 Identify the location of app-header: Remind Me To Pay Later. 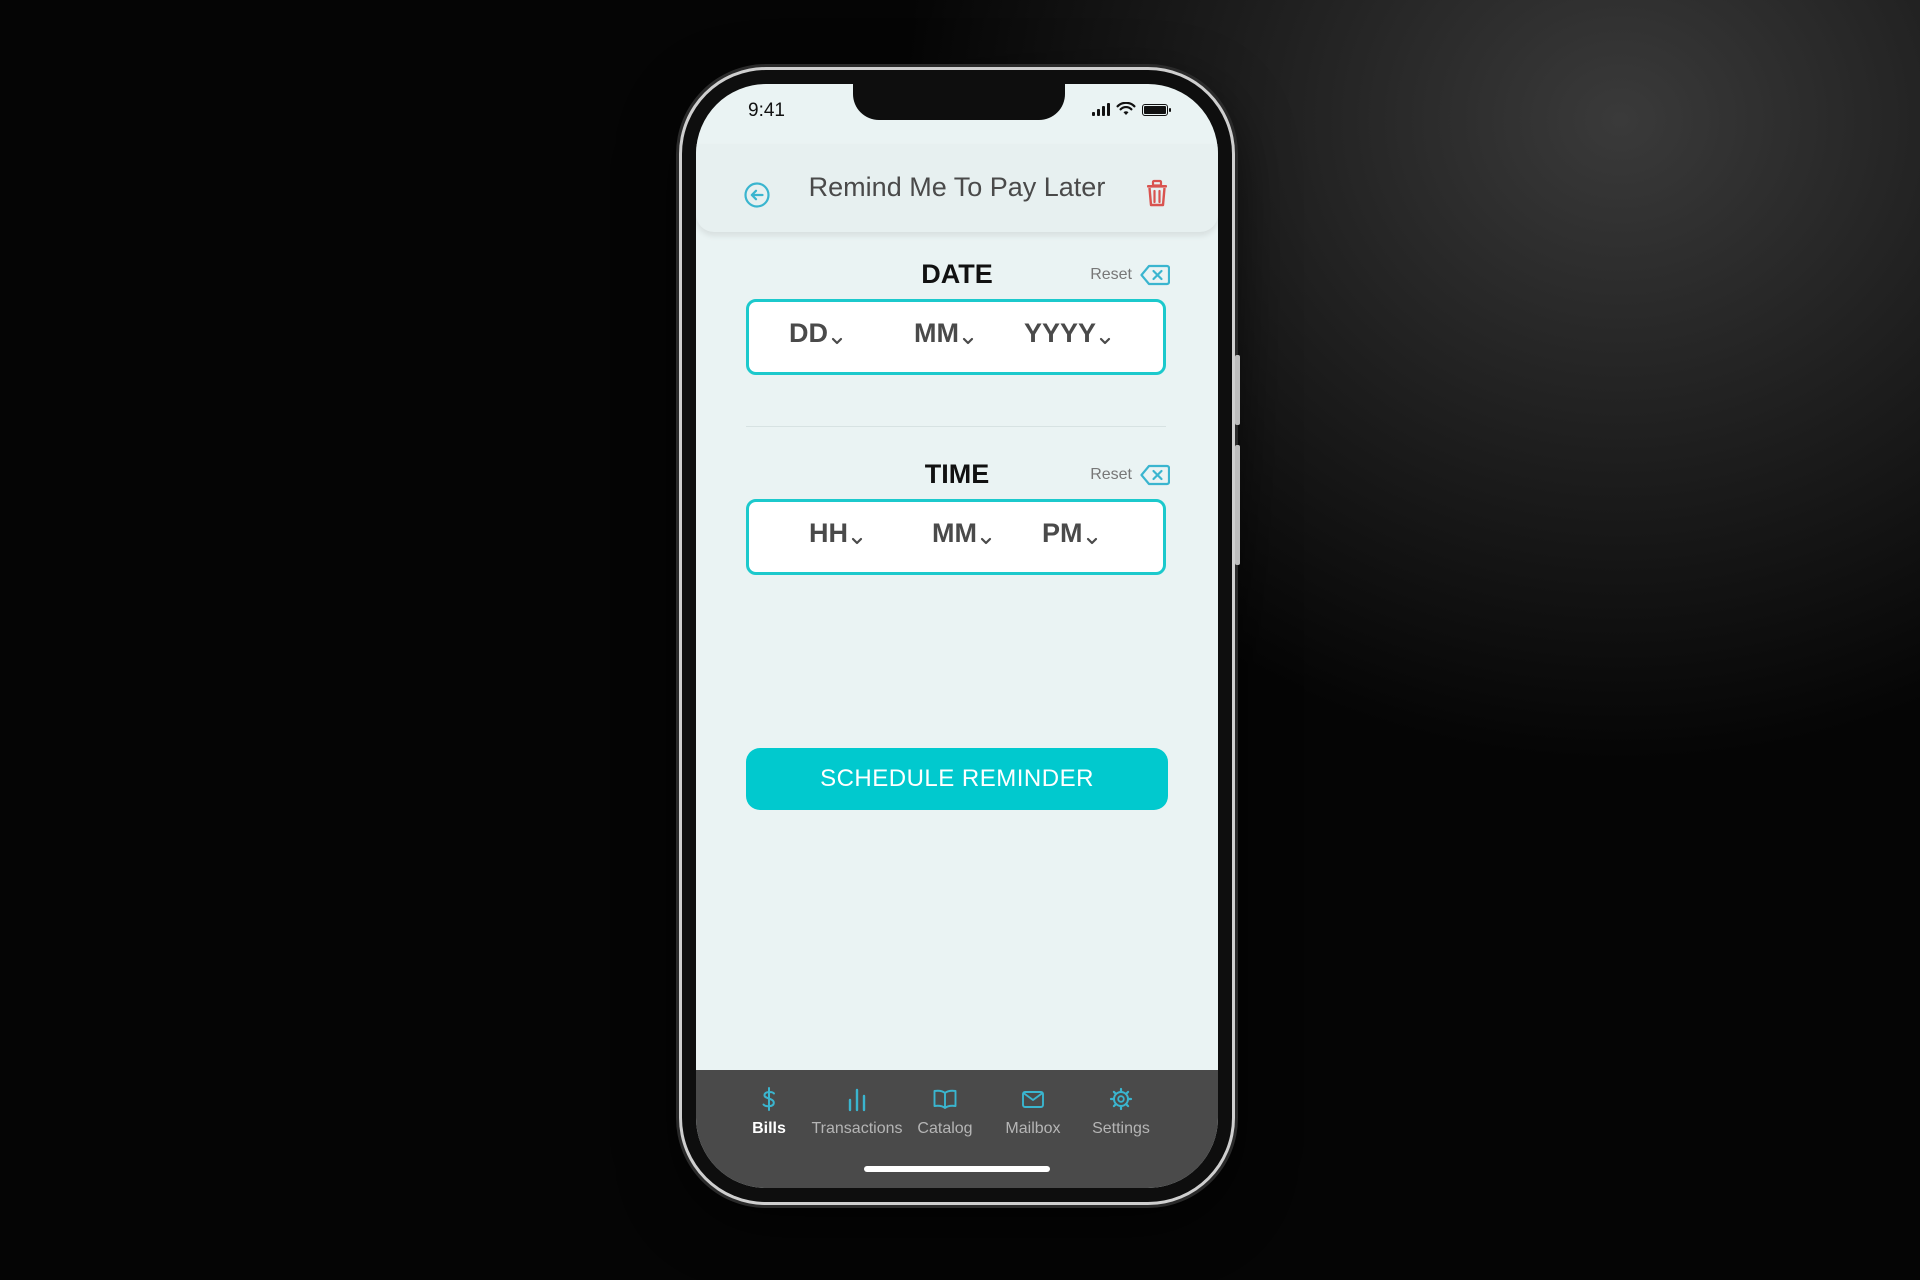
(957, 188).